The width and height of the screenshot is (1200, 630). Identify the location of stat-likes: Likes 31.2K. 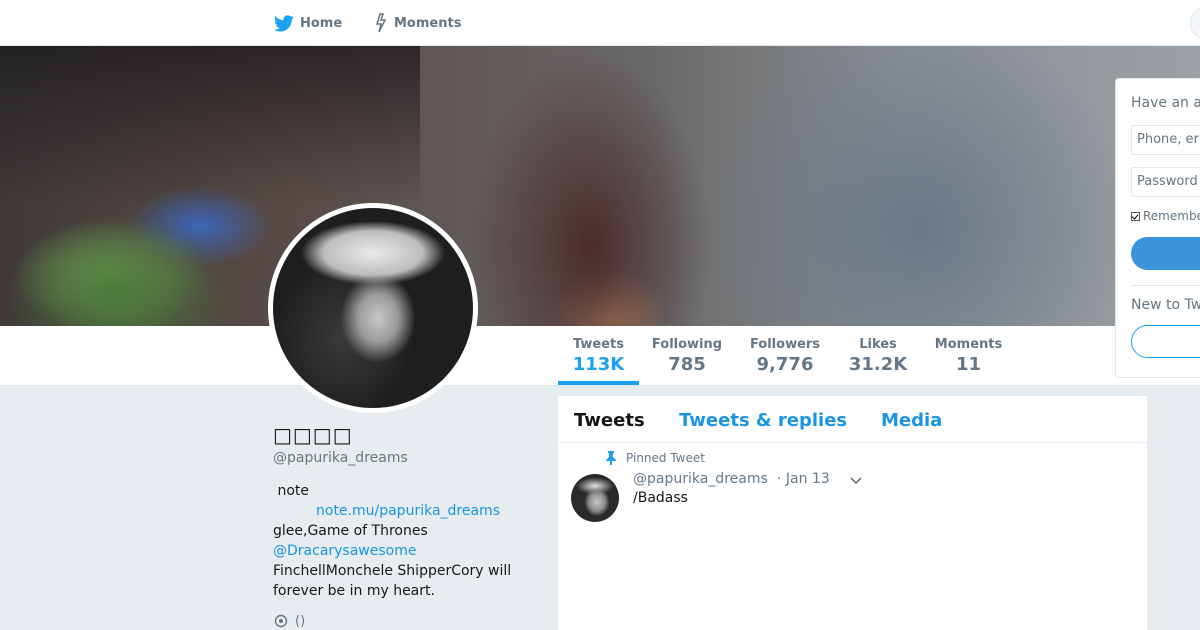
(878, 356).